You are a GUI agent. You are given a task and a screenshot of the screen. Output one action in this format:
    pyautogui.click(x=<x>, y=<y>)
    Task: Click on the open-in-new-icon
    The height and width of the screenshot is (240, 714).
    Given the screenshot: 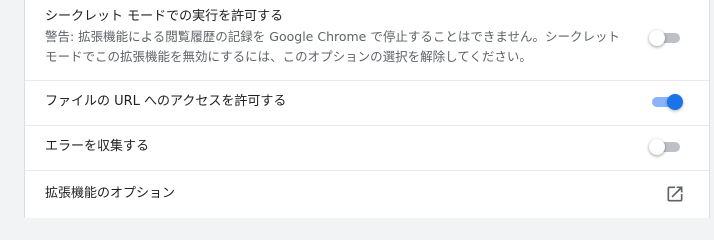 What is the action you would take?
    pyautogui.click(x=675, y=194)
    